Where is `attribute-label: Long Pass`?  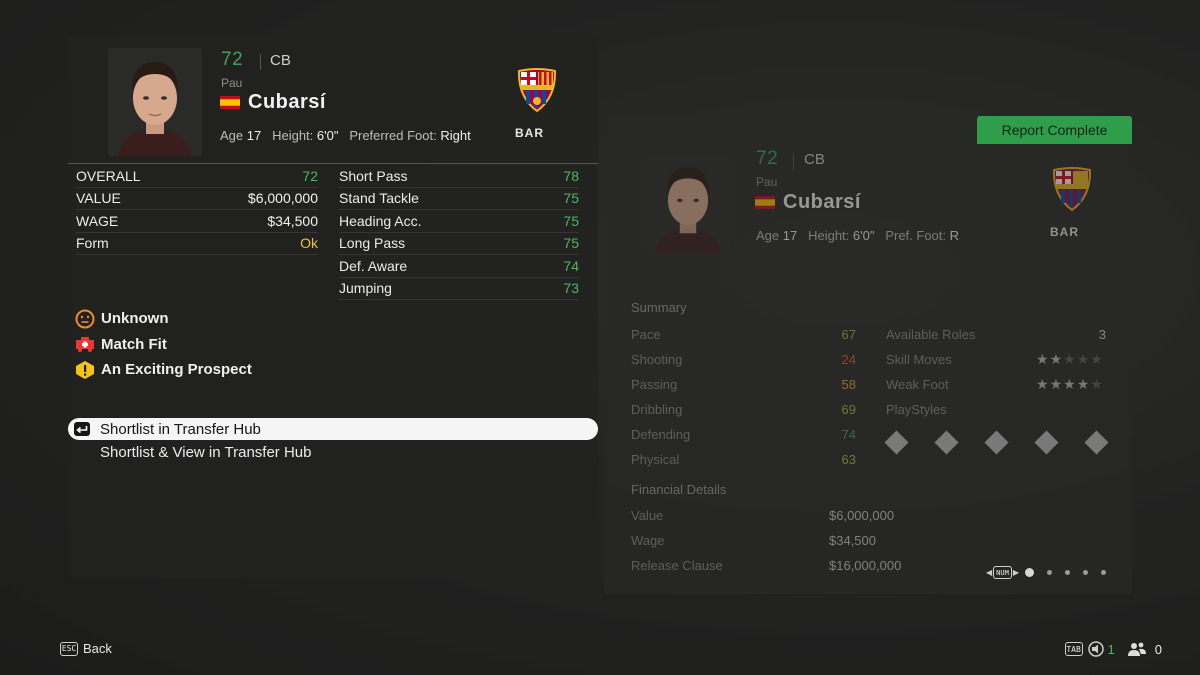
attribute-label: Long Pass is located at coordinates (372, 243).